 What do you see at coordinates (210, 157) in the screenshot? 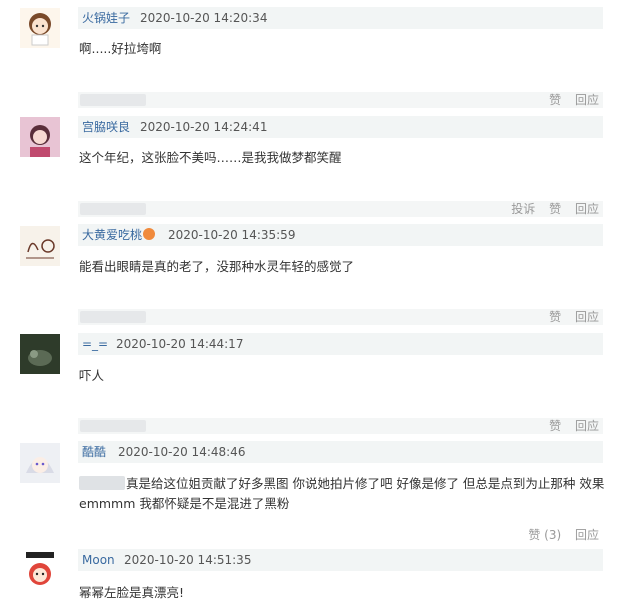
I see `comment-text: 这个年纪，这张脸不美吗……是我我做梦都笑醒` at bounding box center [210, 157].